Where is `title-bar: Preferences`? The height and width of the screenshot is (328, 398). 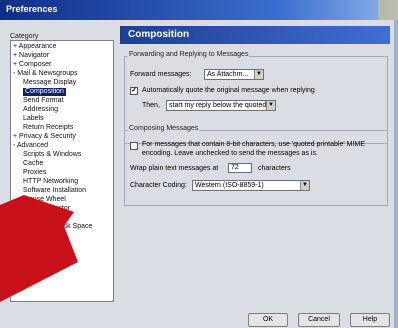
title-bar: Preferences is located at coordinates (199, 10).